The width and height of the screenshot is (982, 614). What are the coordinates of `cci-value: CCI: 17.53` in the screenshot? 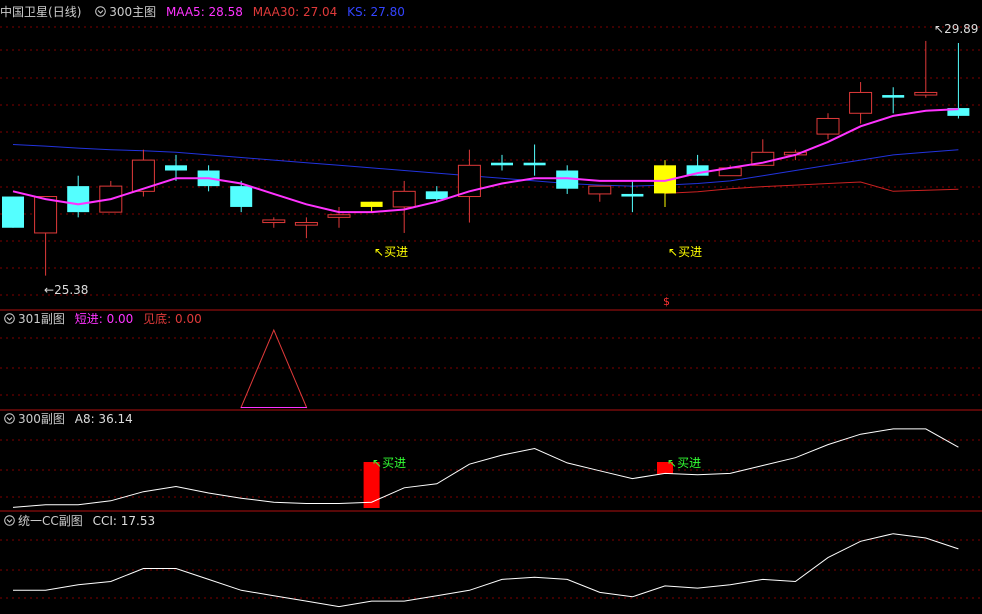 It's located at (124, 521).